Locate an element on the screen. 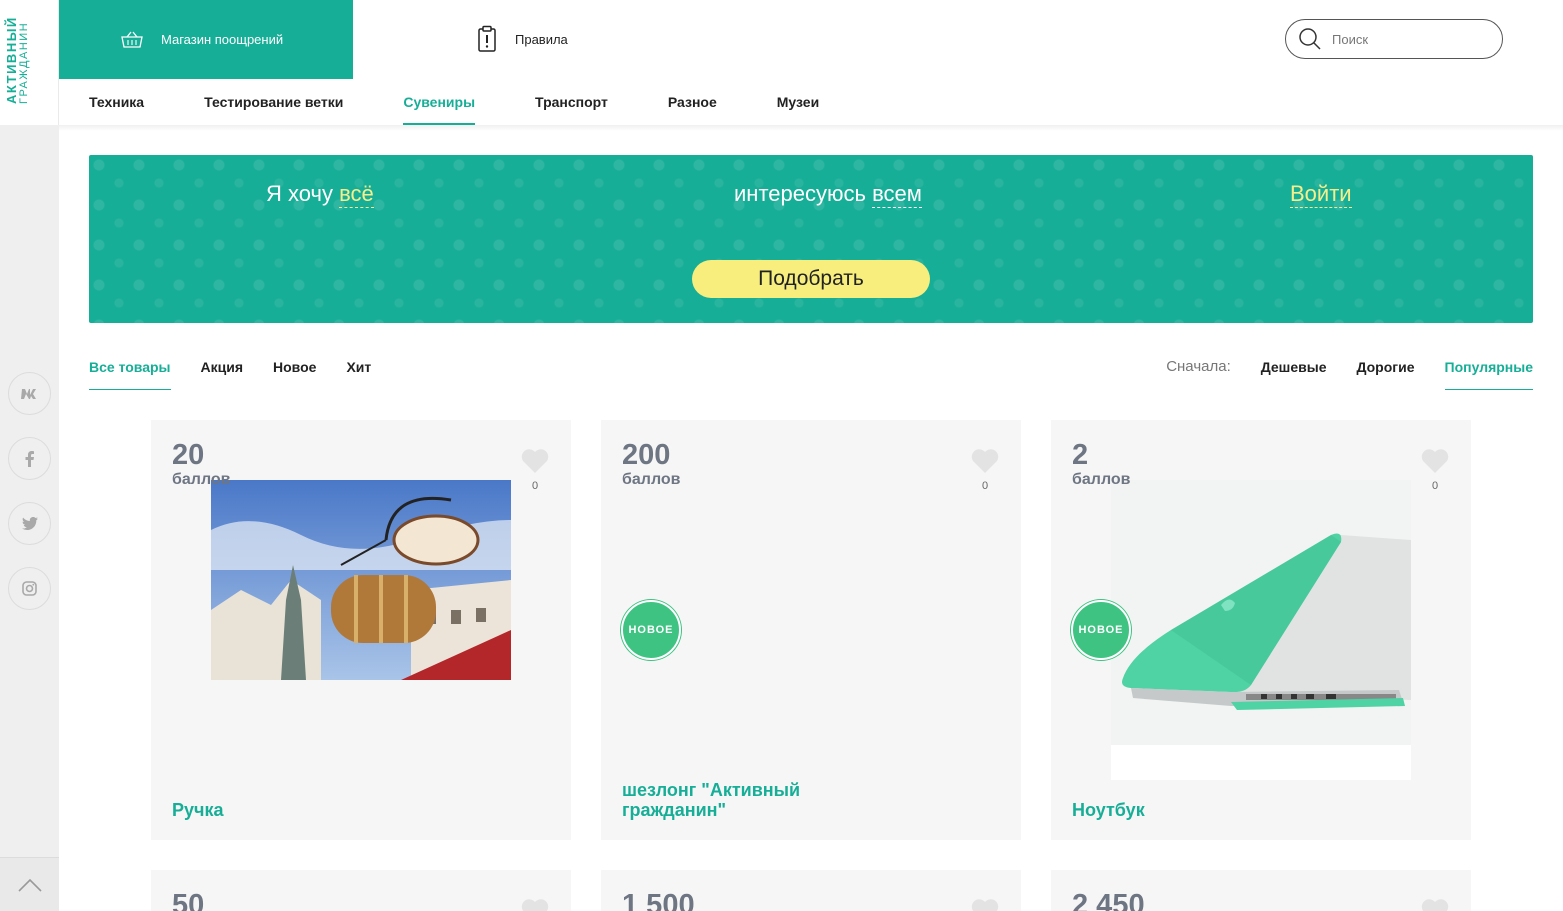  scroll-top-button is located at coordinates (29, 884).